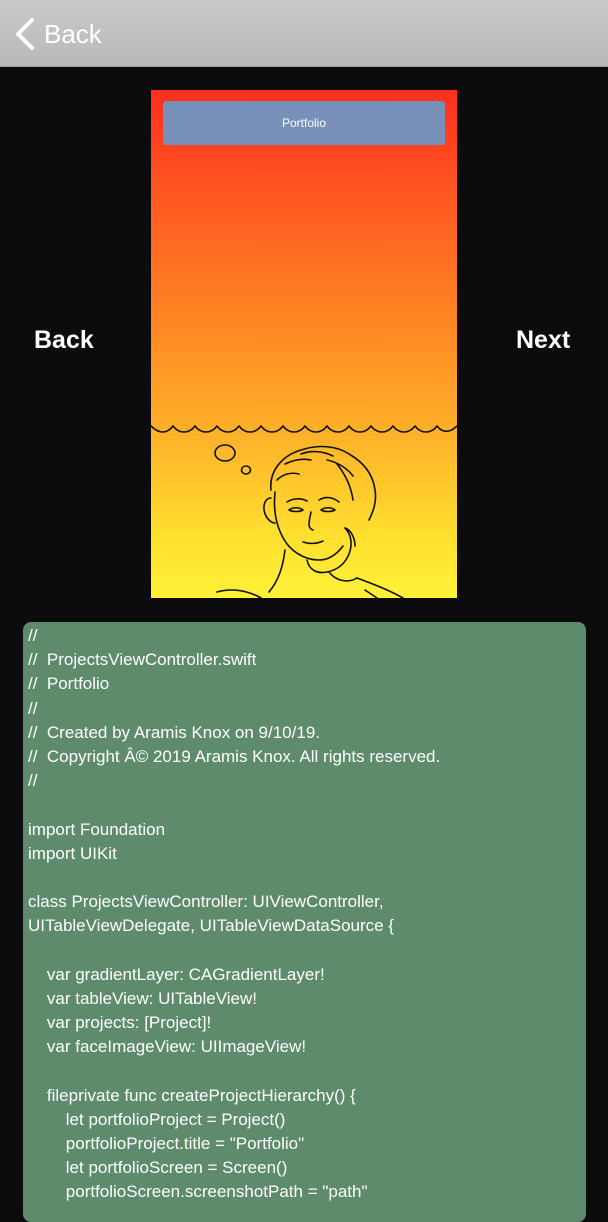 Image resolution: width=608 pixels, height=1222 pixels. What do you see at coordinates (69, 684) in the screenshot?
I see `code-line: // Portfolio` at bounding box center [69, 684].